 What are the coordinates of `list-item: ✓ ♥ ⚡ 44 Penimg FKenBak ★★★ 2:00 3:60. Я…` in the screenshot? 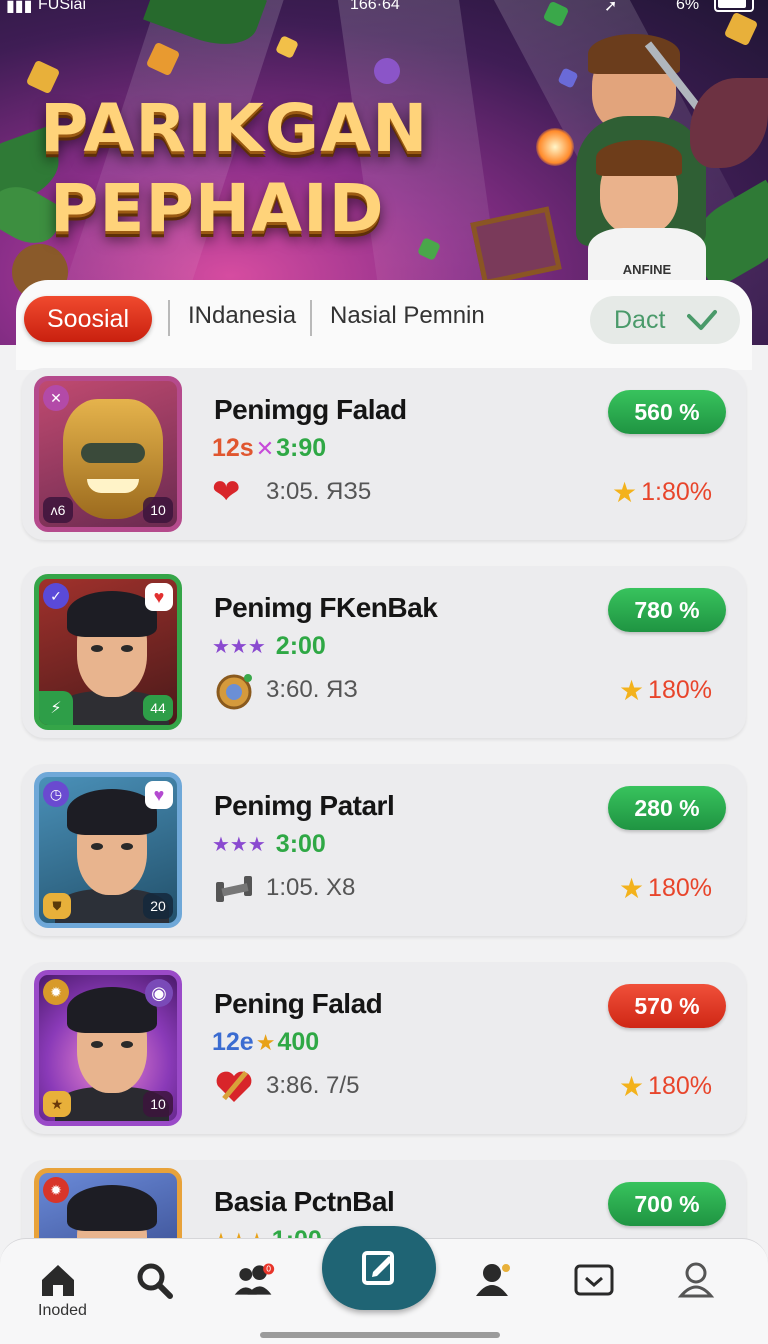 It's located at (384, 652).